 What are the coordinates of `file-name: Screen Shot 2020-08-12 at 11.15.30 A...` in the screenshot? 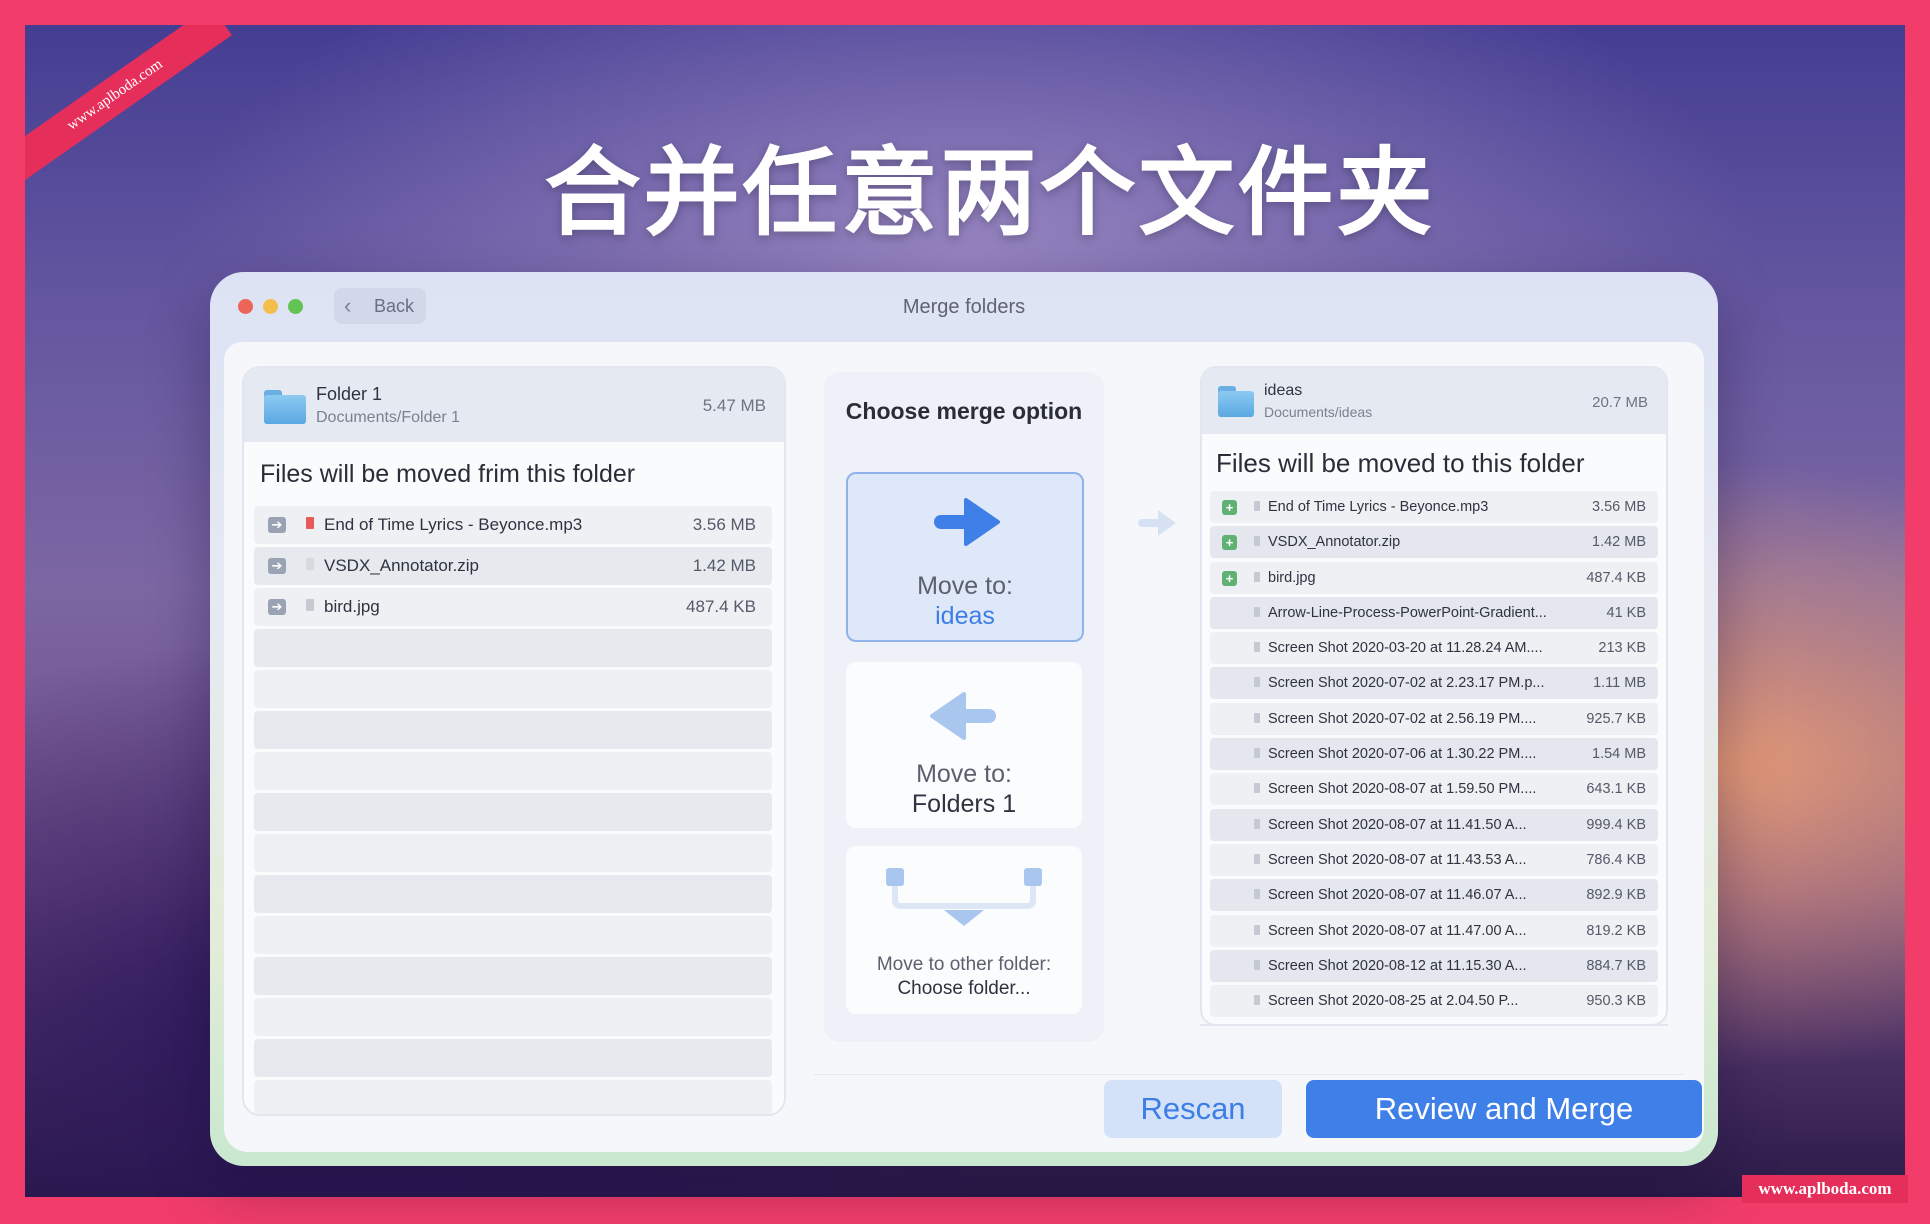 It's located at (1397, 965).